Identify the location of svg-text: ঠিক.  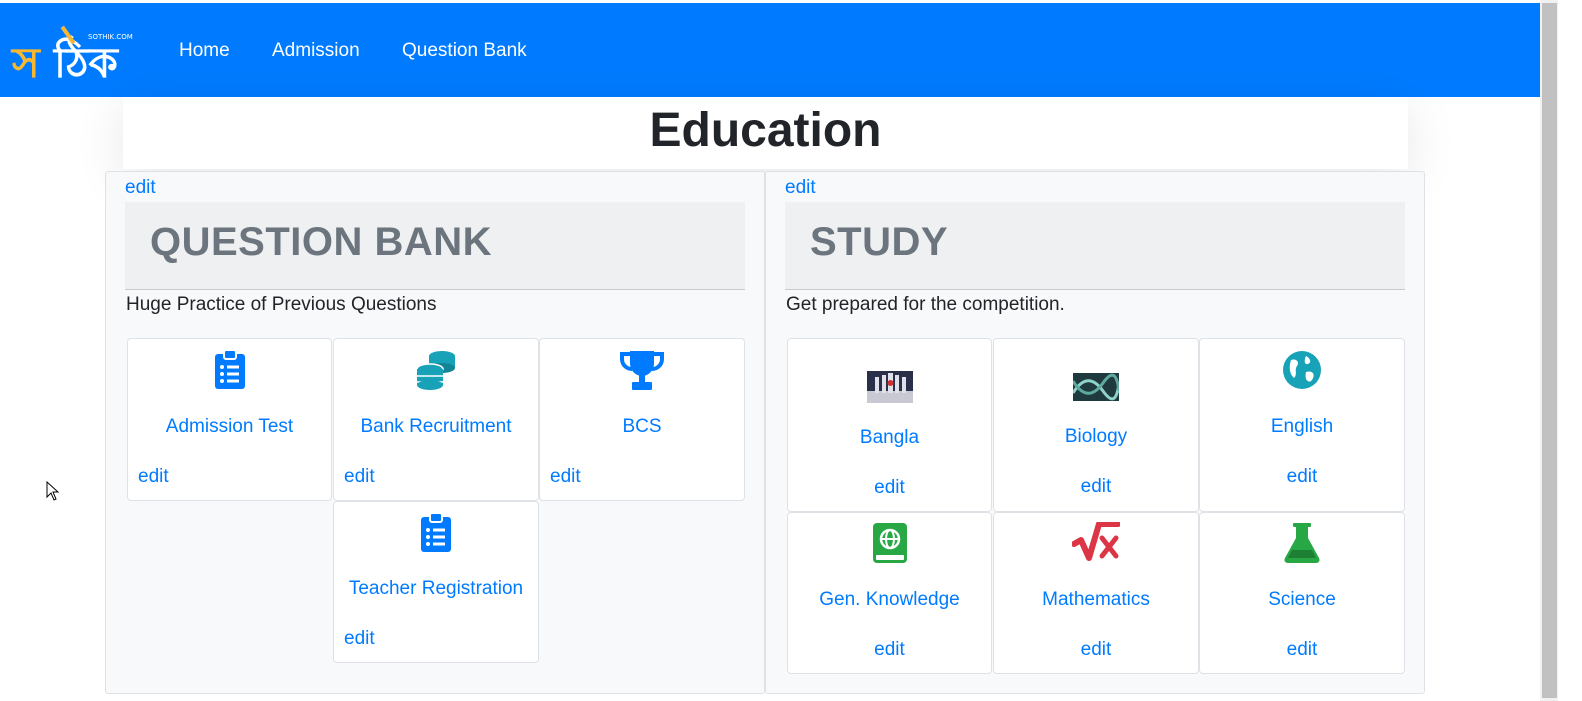
(85, 58).